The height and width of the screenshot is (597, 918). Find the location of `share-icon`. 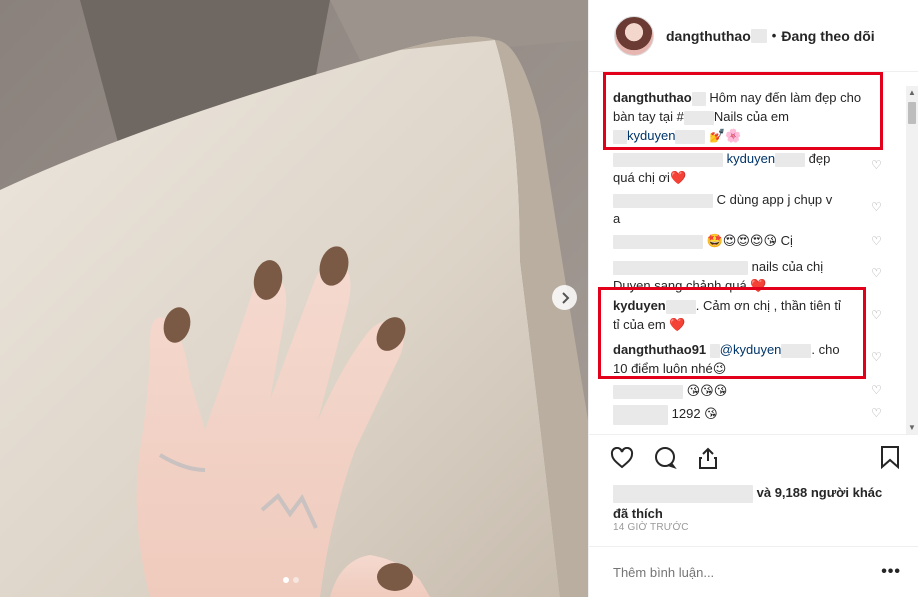

share-icon is located at coordinates (708, 458).